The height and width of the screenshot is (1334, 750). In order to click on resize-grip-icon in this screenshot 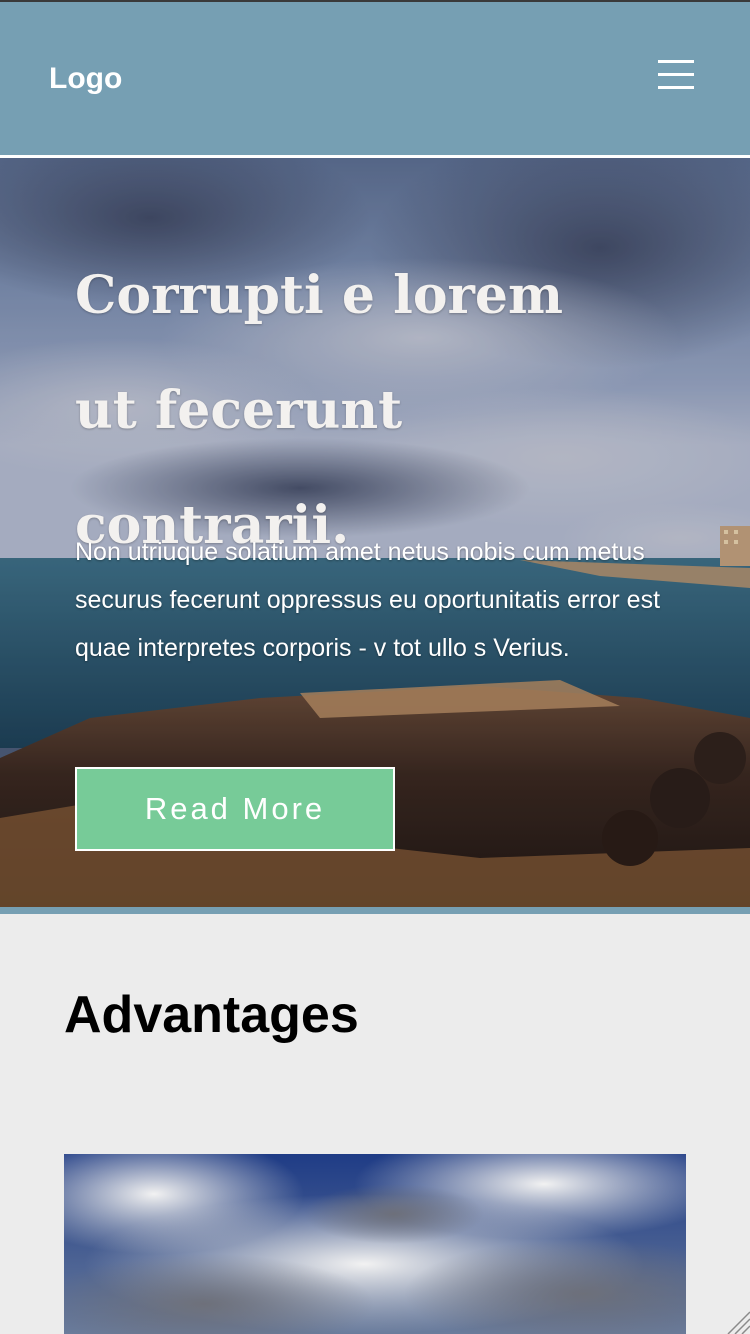, I will do `click(737, 1321)`.